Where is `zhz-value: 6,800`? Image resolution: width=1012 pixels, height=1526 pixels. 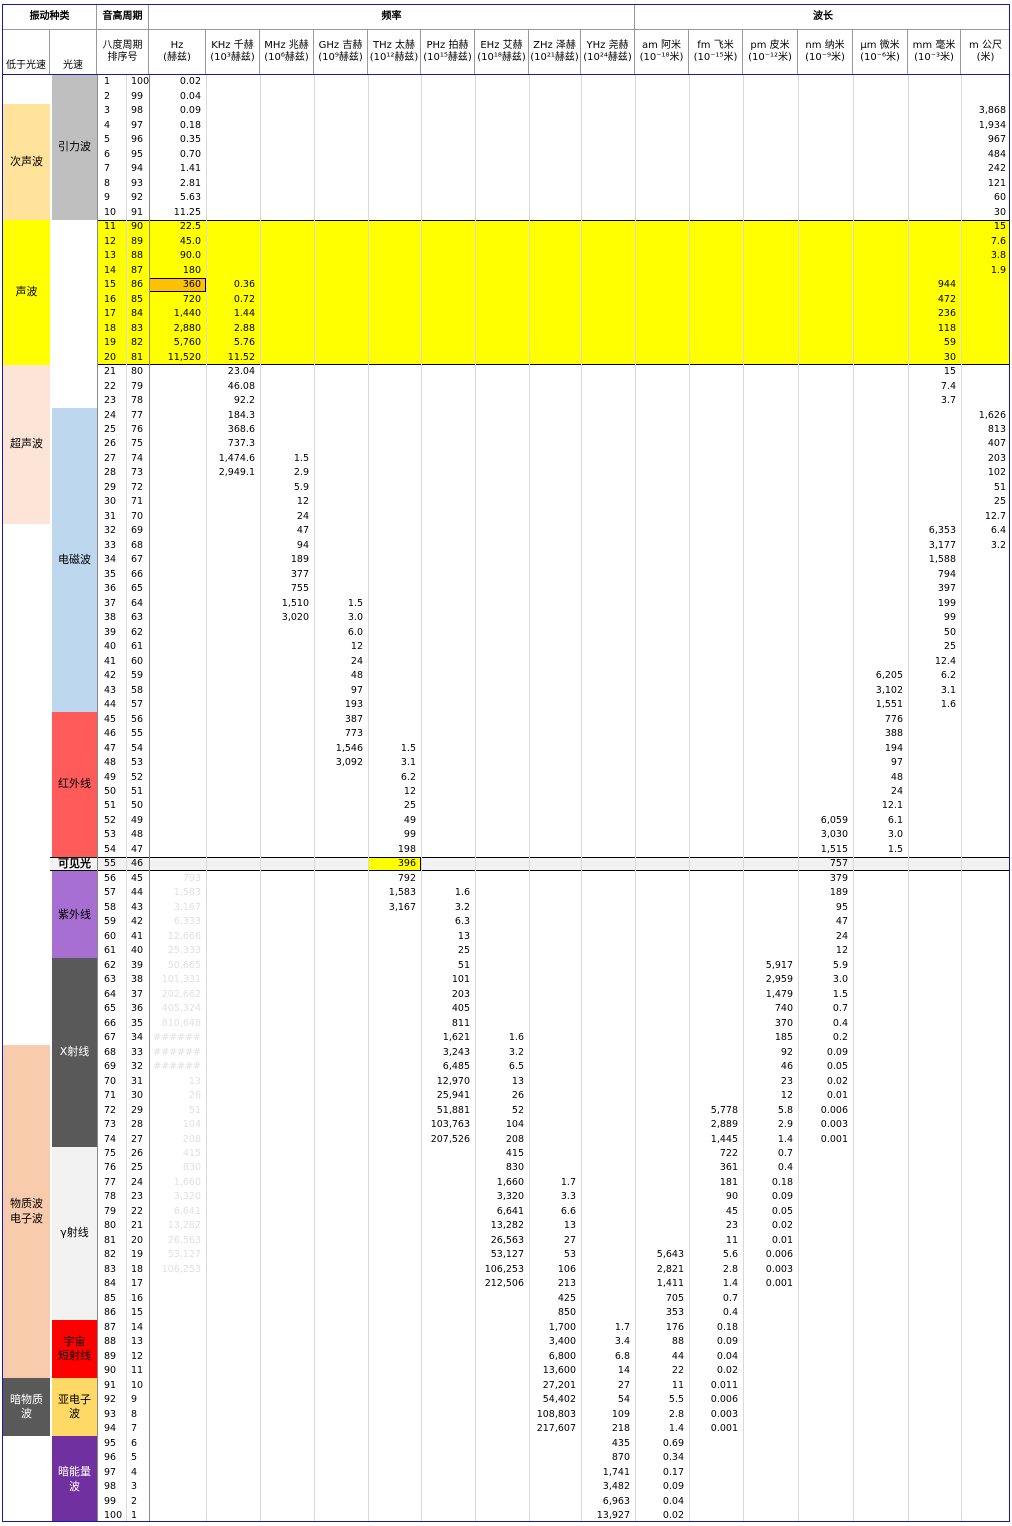 zhz-value: 6,800 is located at coordinates (562, 1356).